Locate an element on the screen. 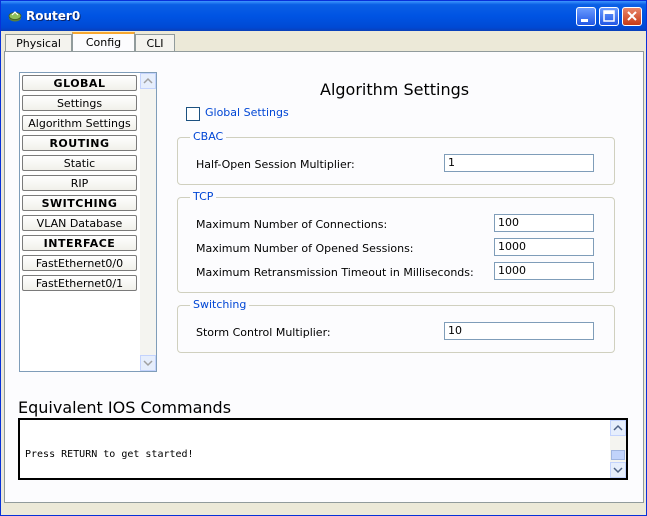  max-sessions-input: 1000 is located at coordinates (544, 247).